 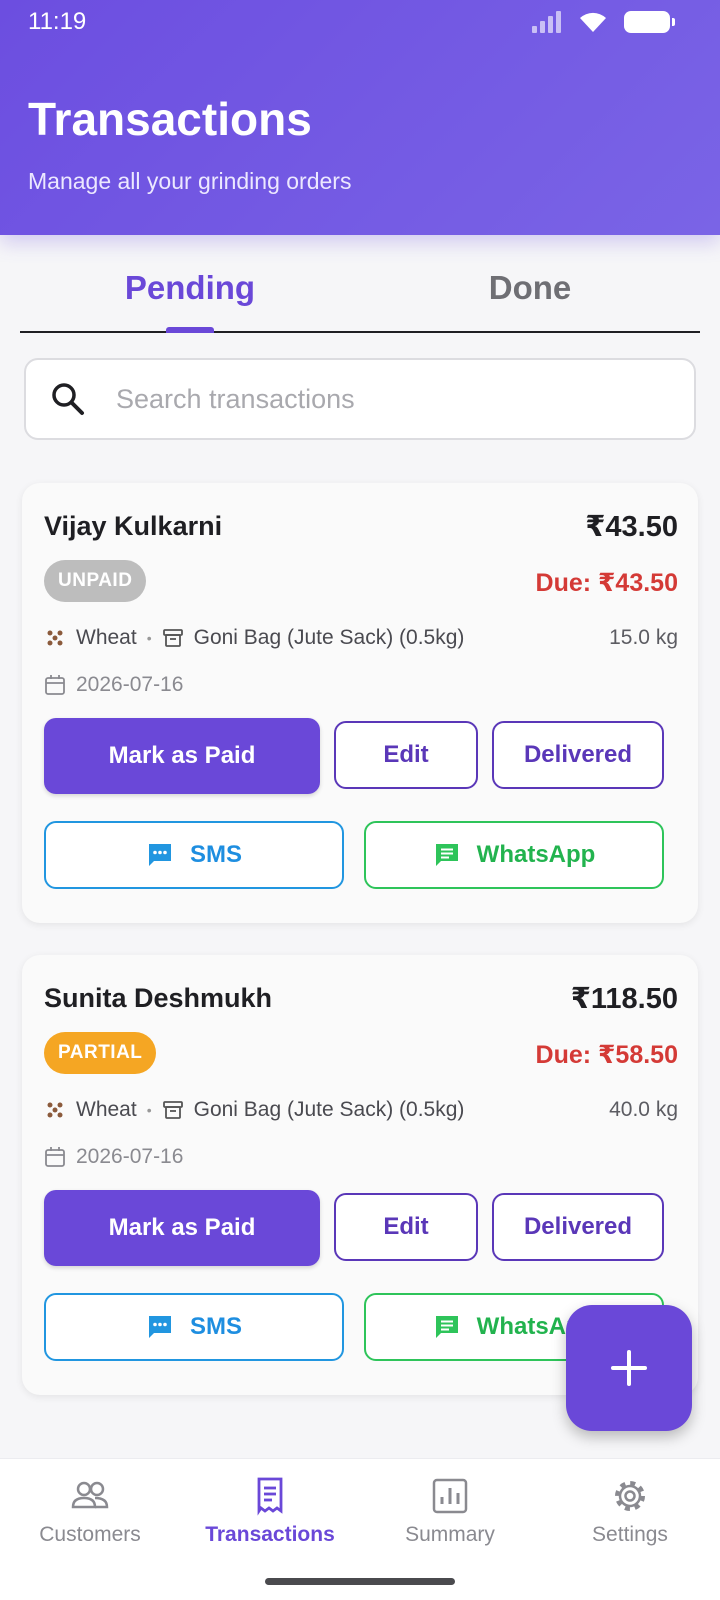 I want to click on tab-bar: Pending Done, so click(x=360, y=294).